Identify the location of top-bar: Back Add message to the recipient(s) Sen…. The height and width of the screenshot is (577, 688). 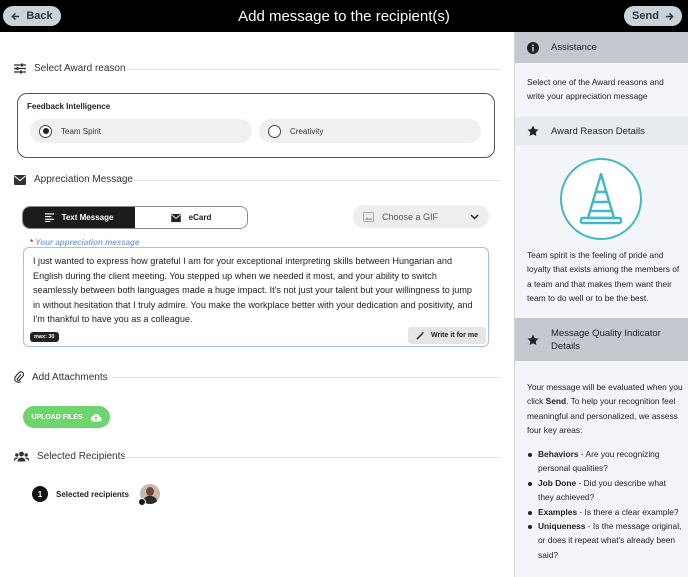
(344, 16).